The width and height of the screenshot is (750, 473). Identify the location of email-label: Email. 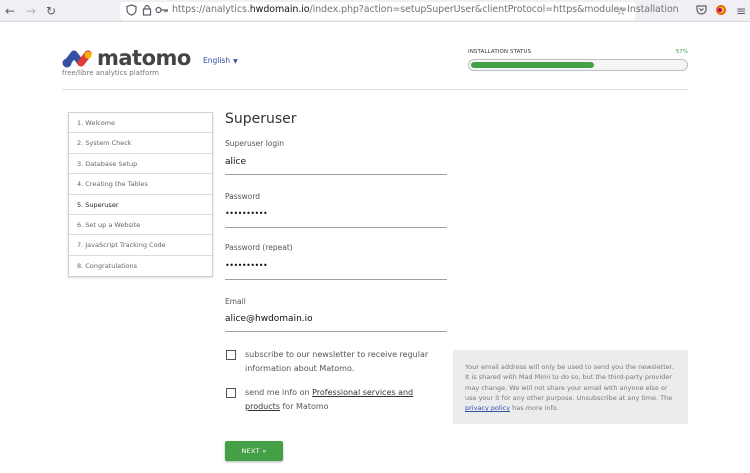
(235, 301).